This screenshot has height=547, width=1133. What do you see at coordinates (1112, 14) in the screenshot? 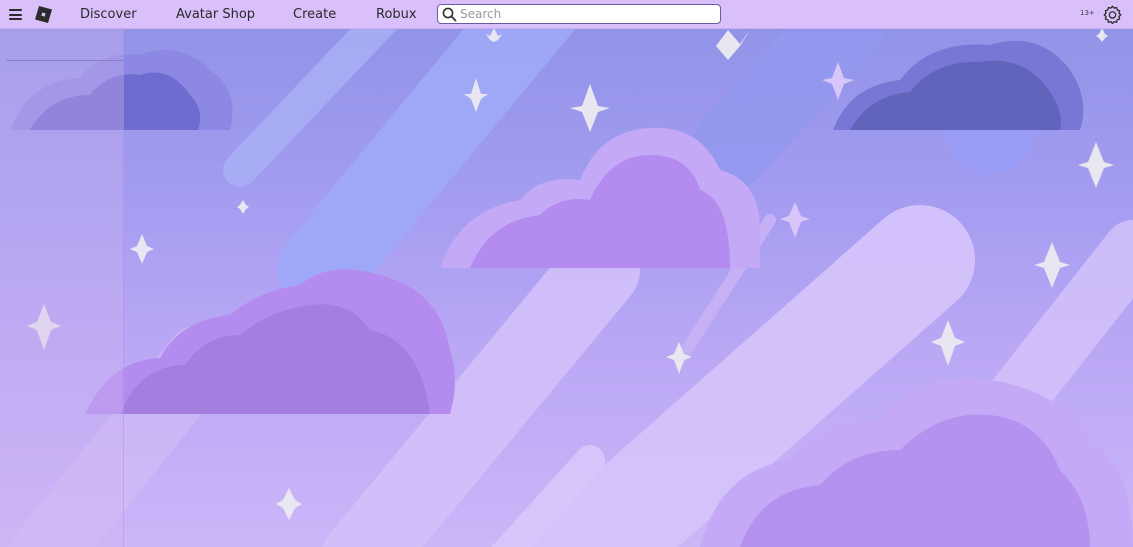
I see `gear-icon` at bounding box center [1112, 14].